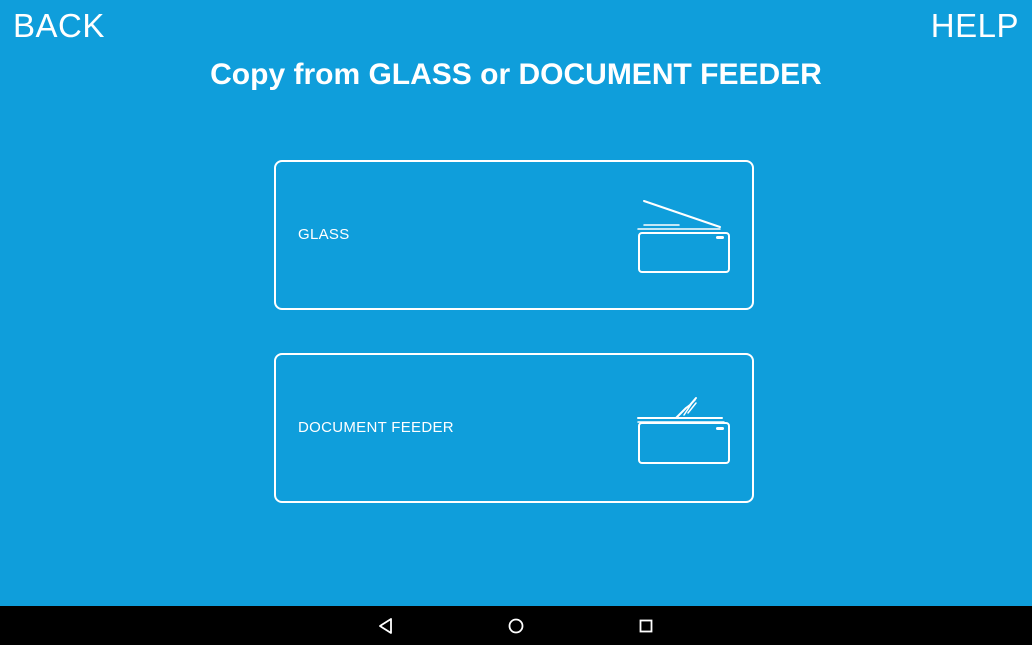  What do you see at coordinates (376, 427) in the screenshot?
I see `document-feeder-option-label: DOCUMENT FEEDER` at bounding box center [376, 427].